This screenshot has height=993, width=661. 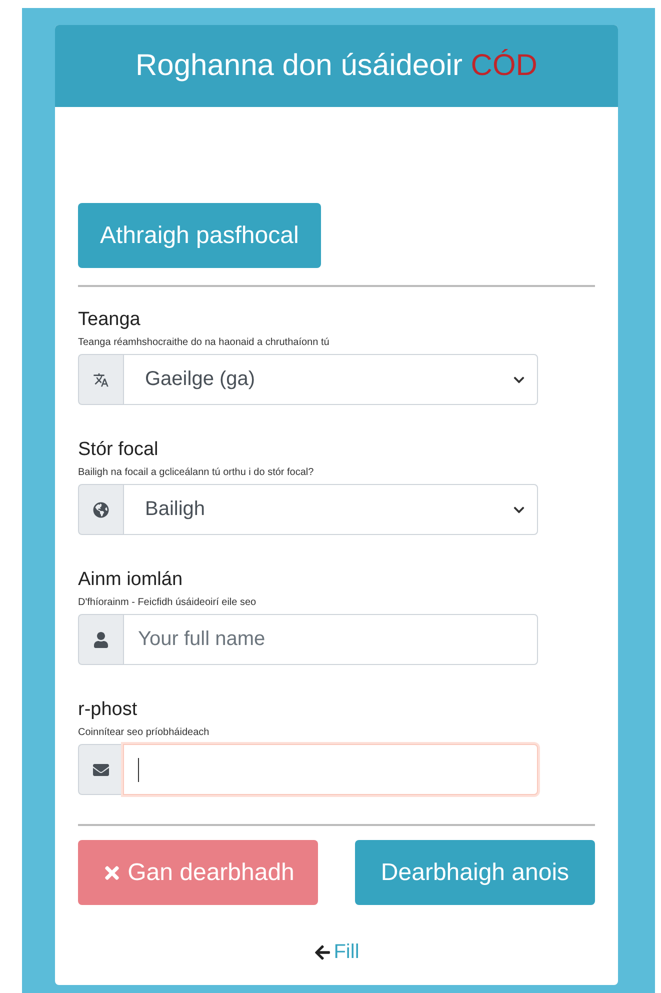 I want to click on input-field, so click(x=330, y=769).